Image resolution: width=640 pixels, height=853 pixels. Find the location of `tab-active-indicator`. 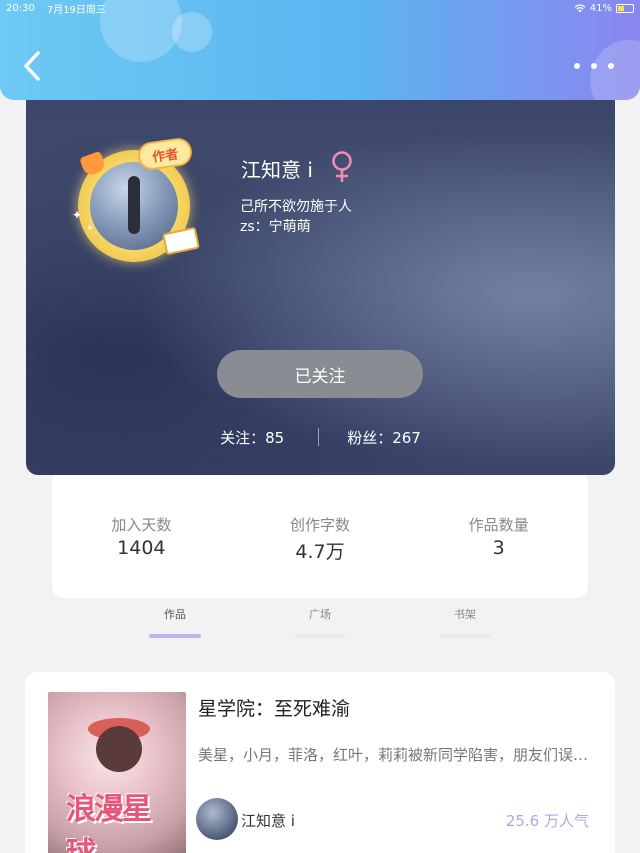

tab-active-indicator is located at coordinates (175, 636).